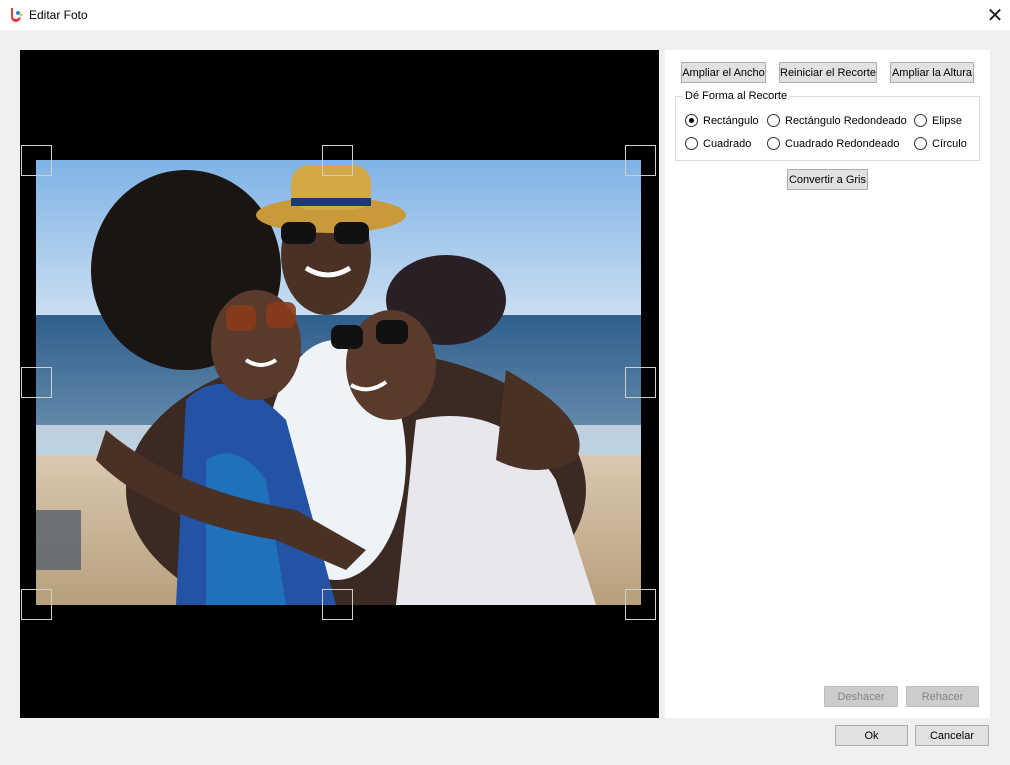  Describe the element at coordinates (949, 143) in the screenshot. I see `radio-label: Círculo` at that location.